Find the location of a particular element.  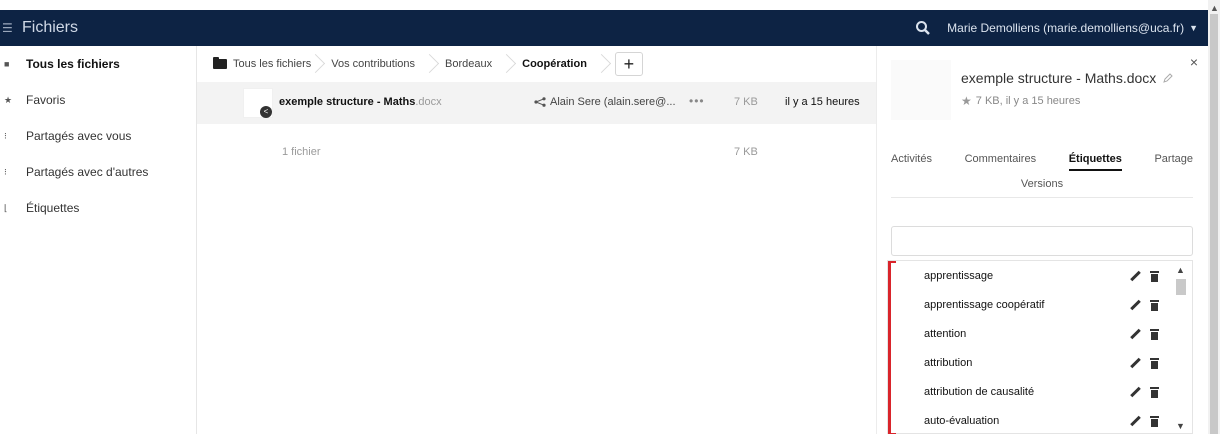

sidebar-item-label: Partagés avec vous is located at coordinates (79, 136).